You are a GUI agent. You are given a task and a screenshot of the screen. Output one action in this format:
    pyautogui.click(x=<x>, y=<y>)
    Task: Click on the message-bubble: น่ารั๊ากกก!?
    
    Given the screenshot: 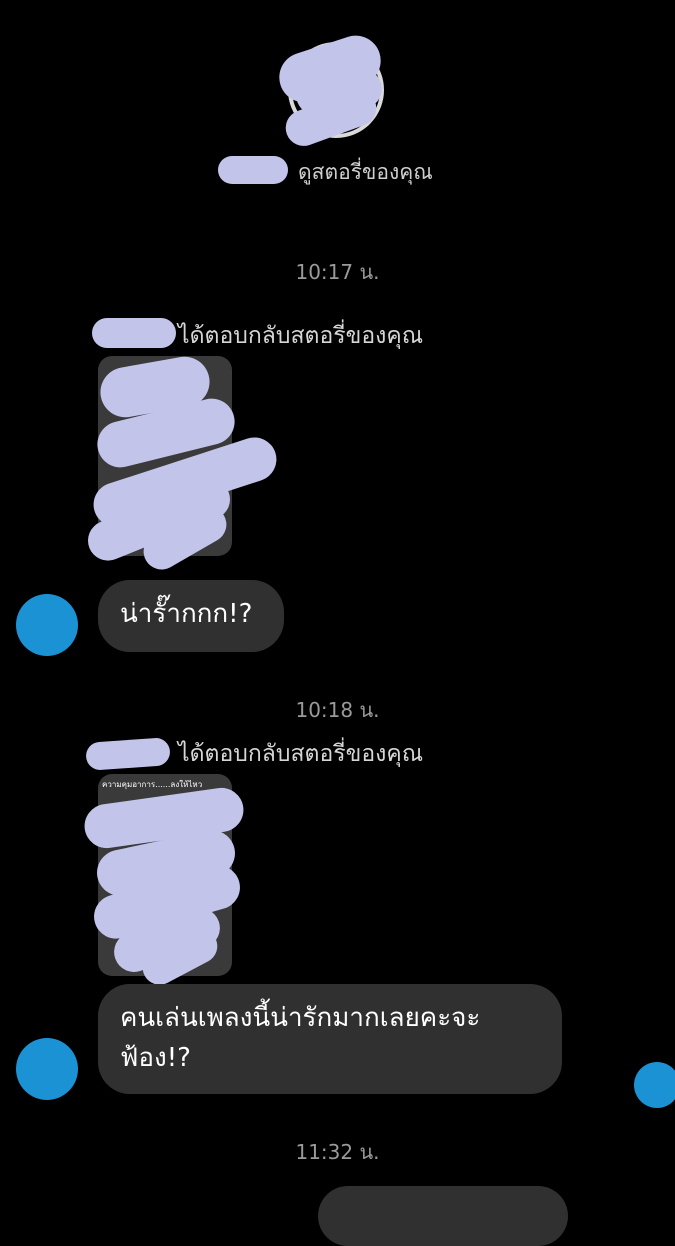 What is the action you would take?
    pyautogui.click(x=191, y=616)
    